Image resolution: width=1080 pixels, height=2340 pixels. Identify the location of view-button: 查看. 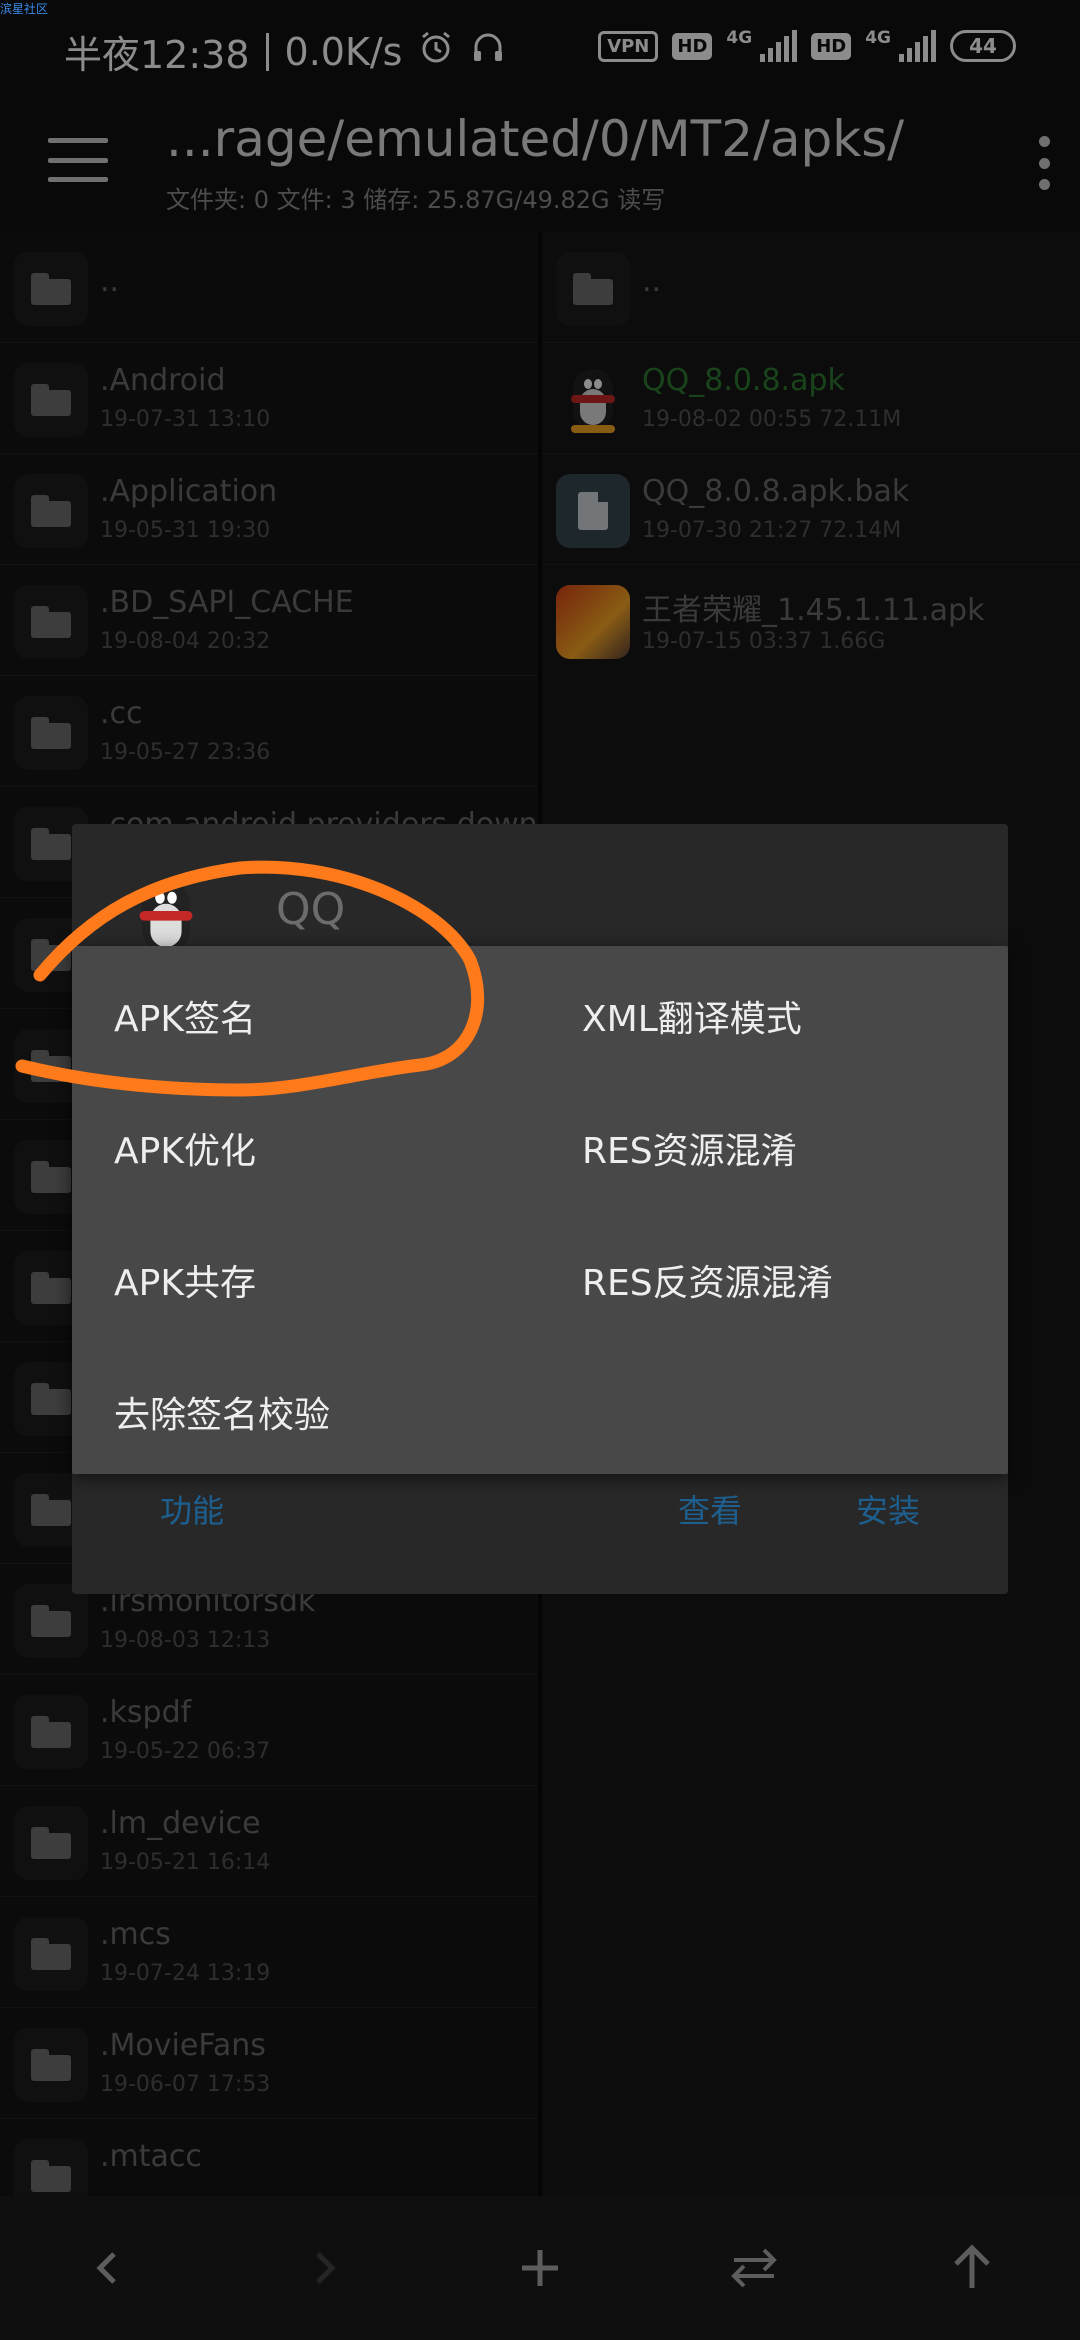
(710, 1509).